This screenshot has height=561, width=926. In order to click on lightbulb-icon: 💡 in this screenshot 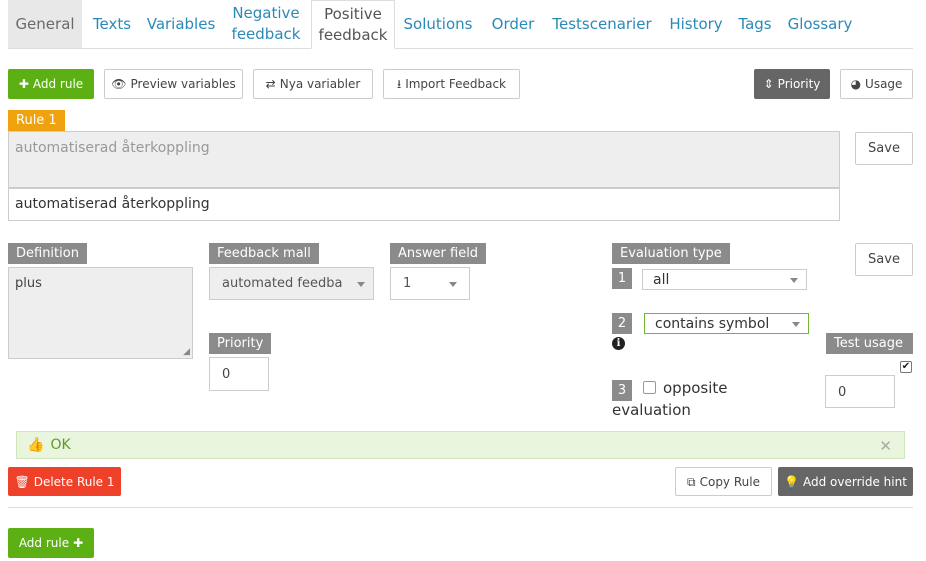, I will do `click(791, 481)`.